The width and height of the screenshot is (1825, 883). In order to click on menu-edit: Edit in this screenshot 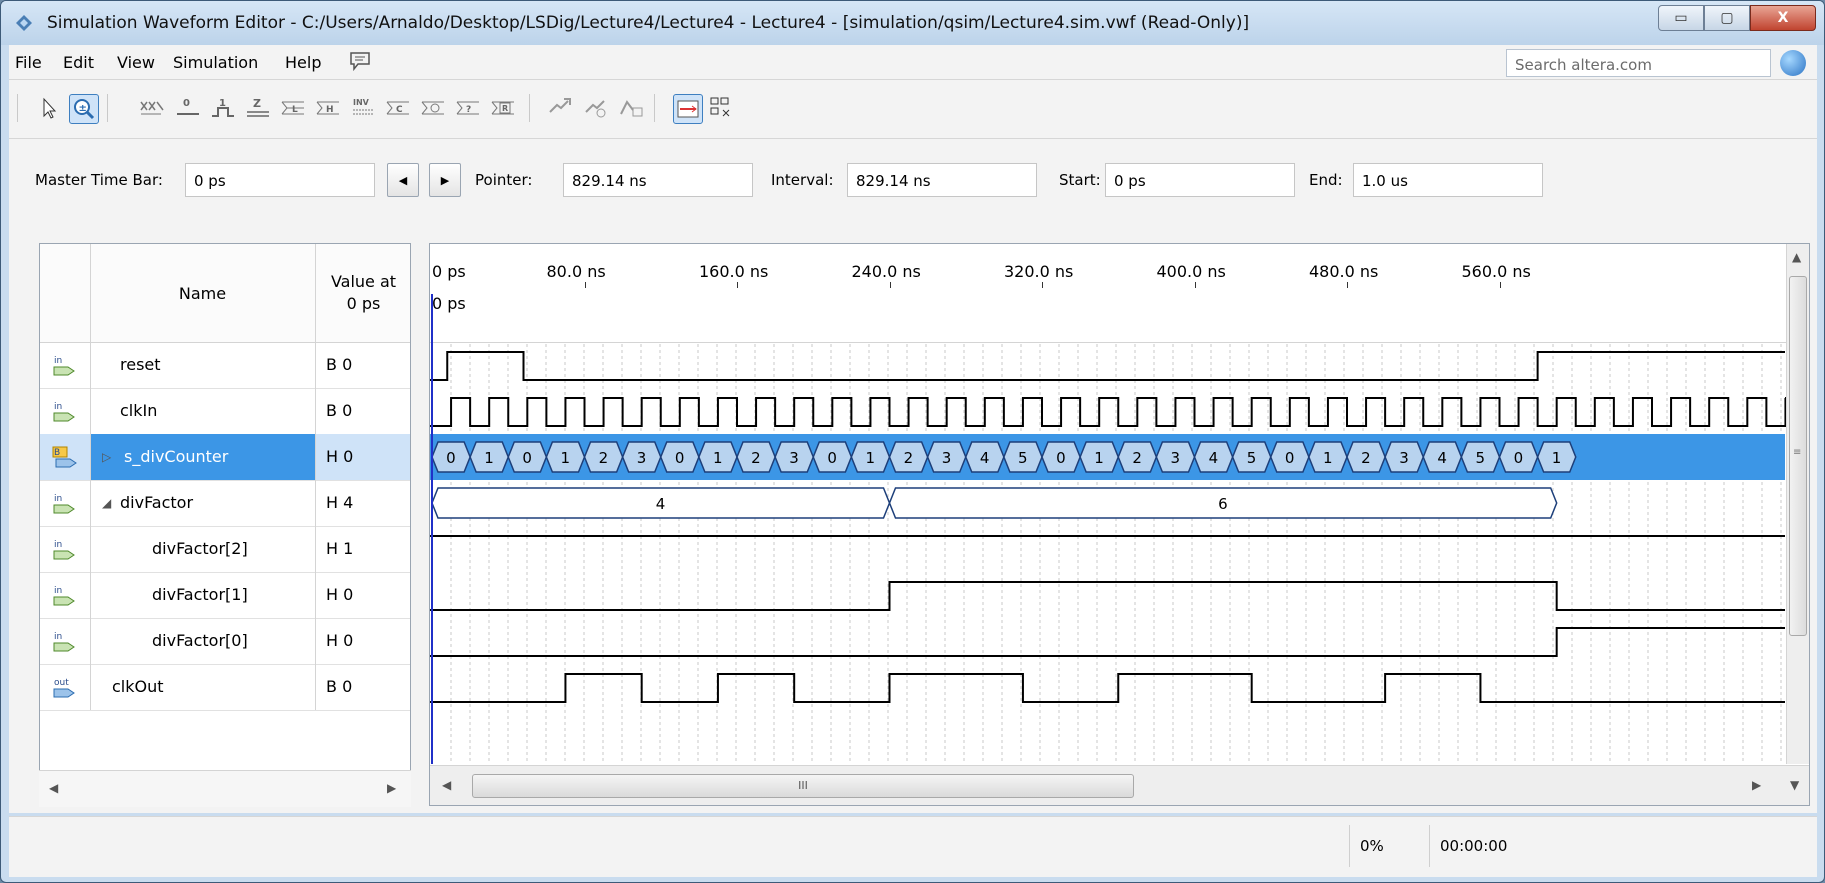, I will do `click(78, 62)`.